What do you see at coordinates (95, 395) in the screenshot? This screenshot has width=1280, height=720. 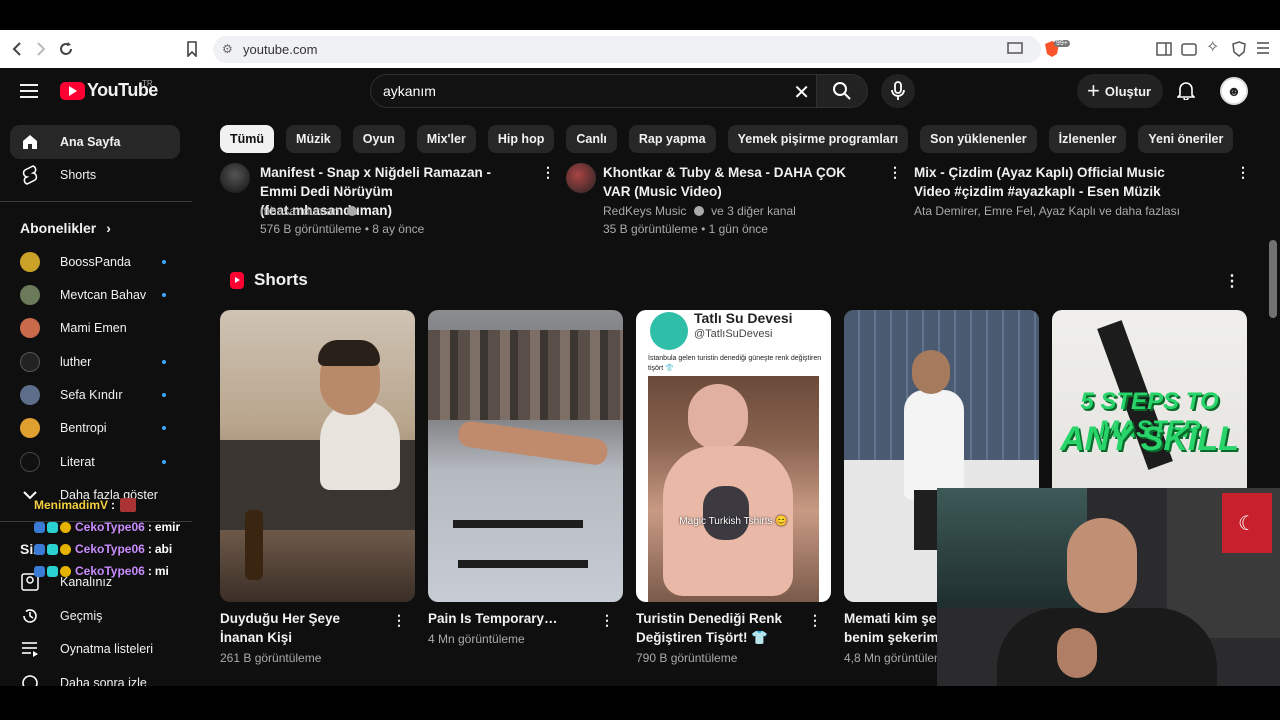 I see `sidebar-item-subscription: Sefa Kındır` at bounding box center [95, 395].